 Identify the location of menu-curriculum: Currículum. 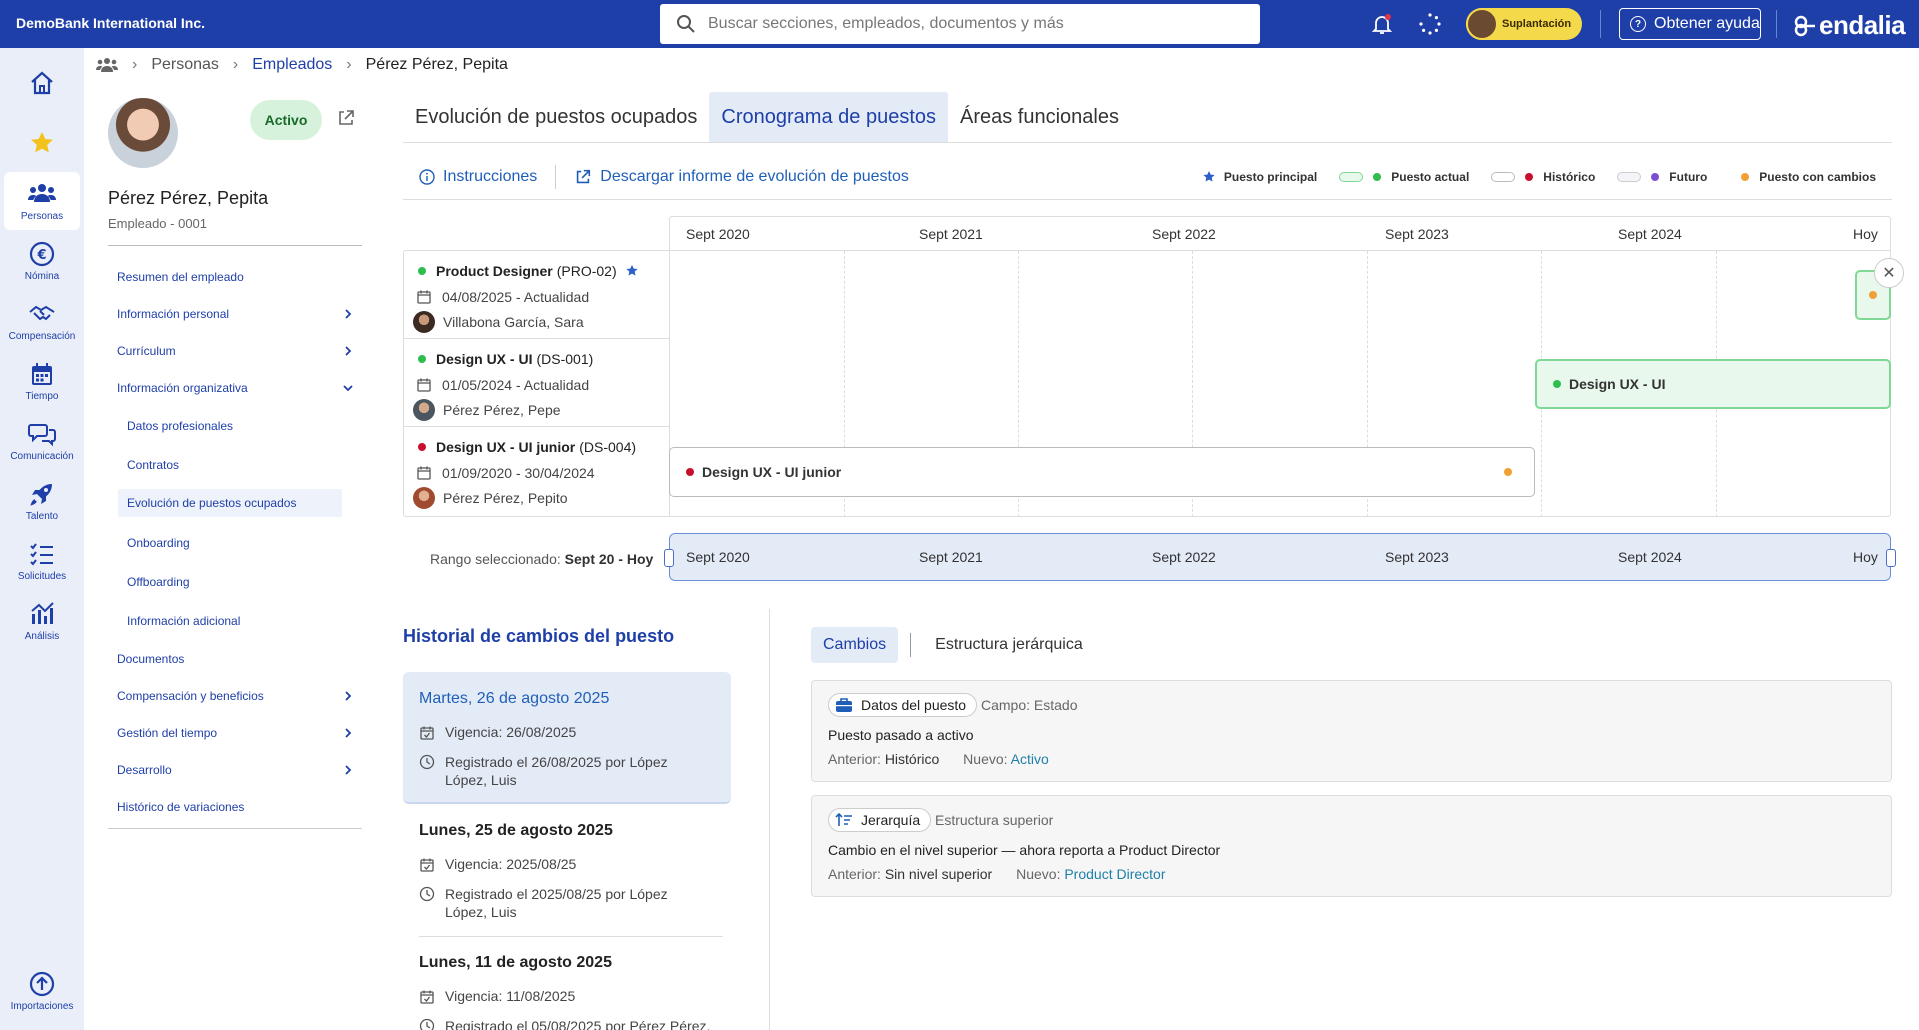
(235, 350).